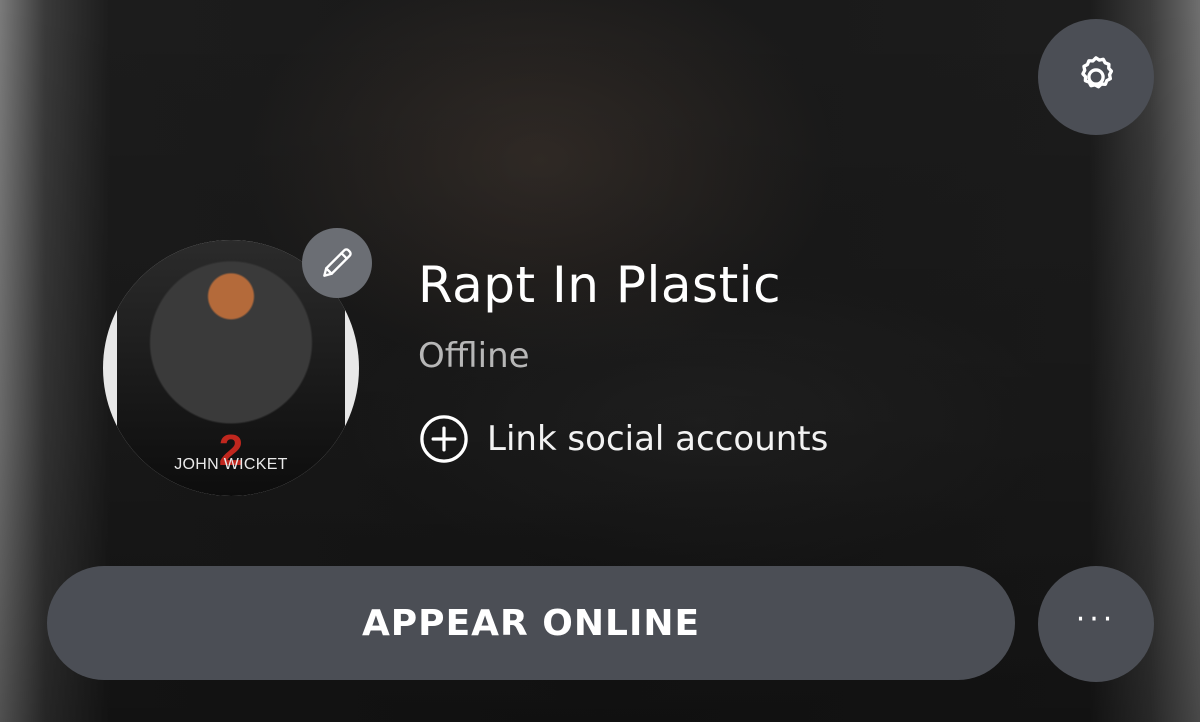  I want to click on appear-online-label: APPEAR ONLINE, so click(531, 623).